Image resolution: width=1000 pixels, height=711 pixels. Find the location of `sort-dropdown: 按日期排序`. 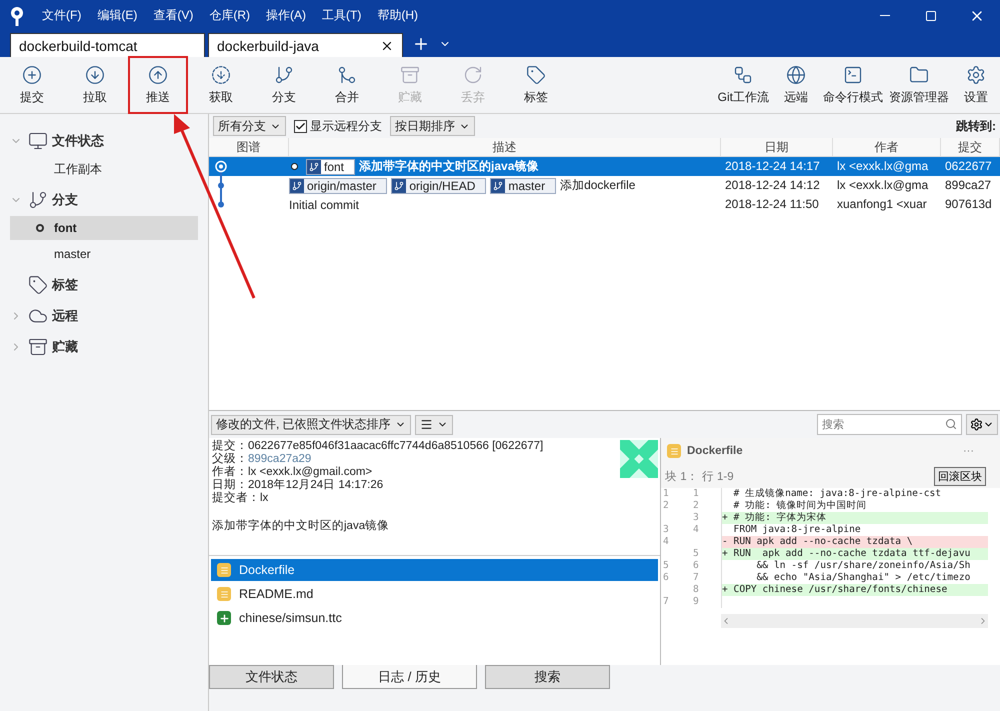

sort-dropdown: 按日期排序 is located at coordinates (432, 126).